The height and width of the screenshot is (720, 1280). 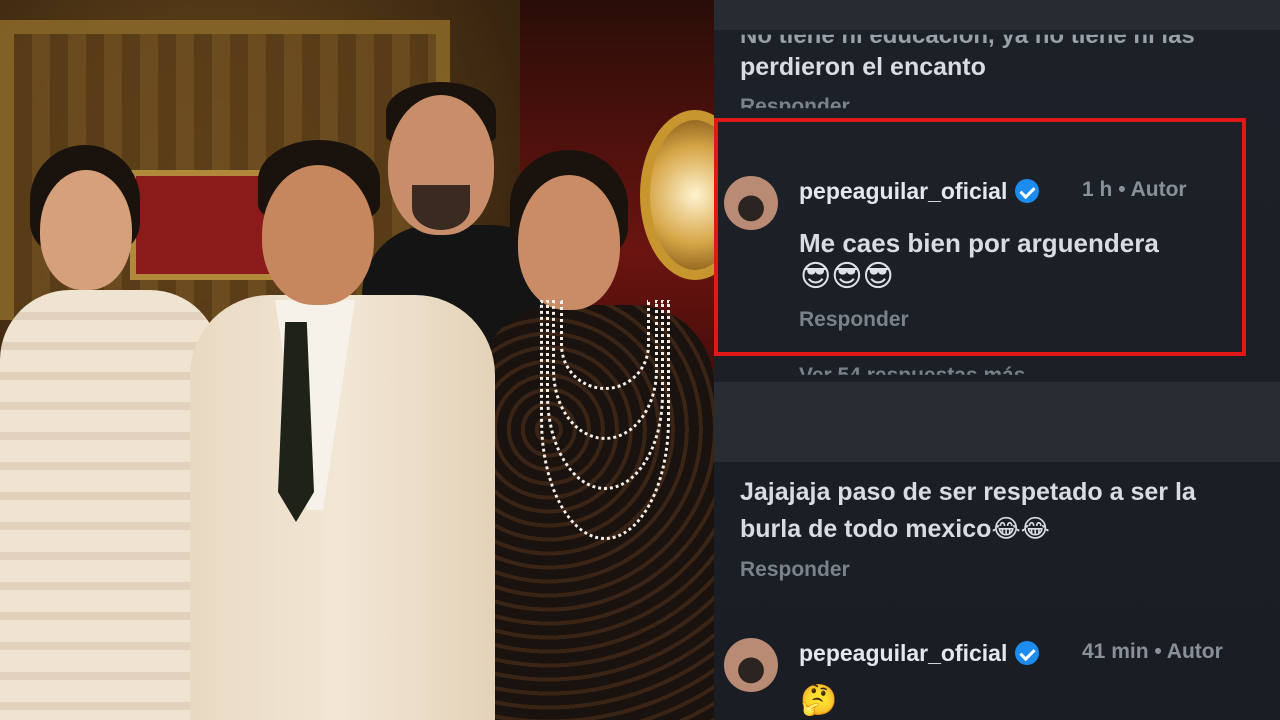 I want to click on comment-time: 41 min, so click(x=1115, y=651).